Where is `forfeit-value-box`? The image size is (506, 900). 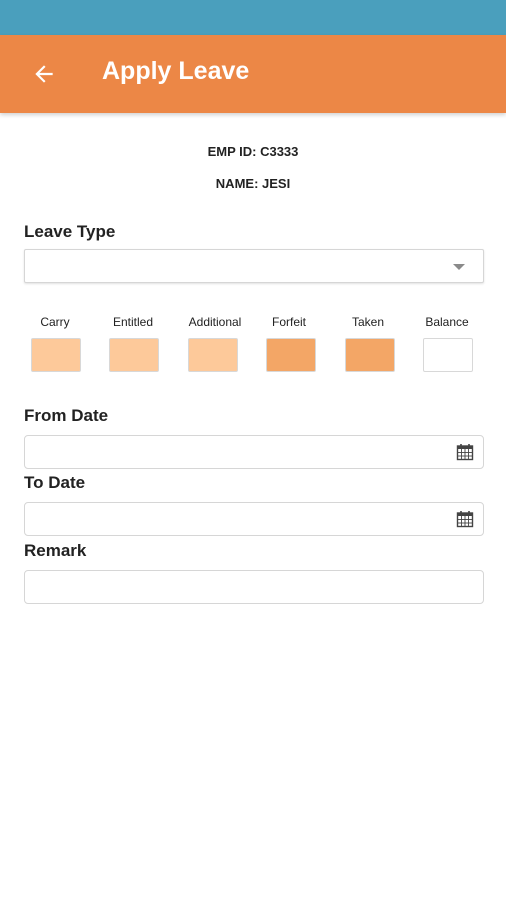 forfeit-value-box is located at coordinates (291, 355).